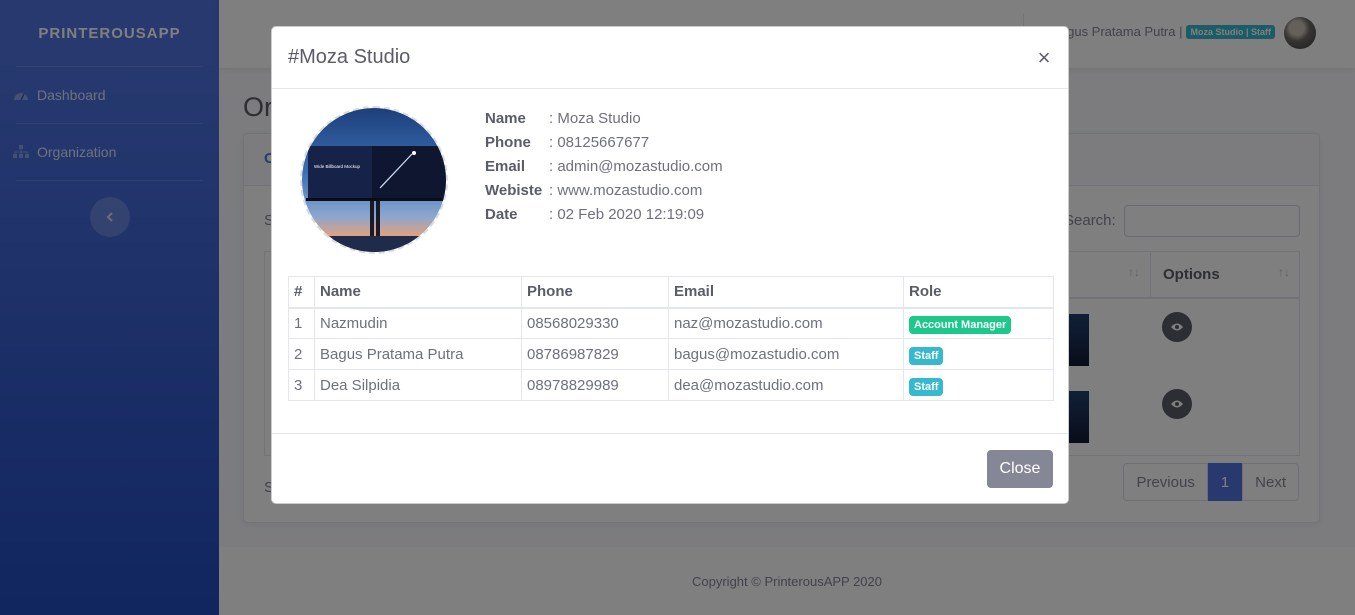 This screenshot has height=615, width=1355. Describe the element at coordinates (1044, 58) in the screenshot. I see `close-icon: ×` at that location.